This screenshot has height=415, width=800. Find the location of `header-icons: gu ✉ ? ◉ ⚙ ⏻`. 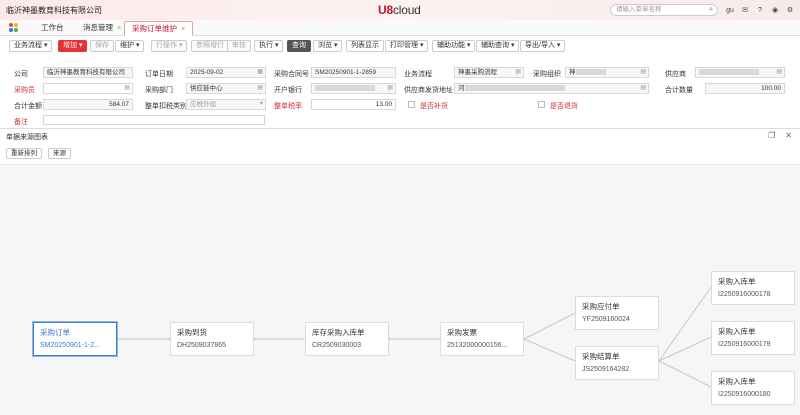

header-icons: gu ✉ ? ◉ ⚙ ⏻ is located at coordinates (762, 10).